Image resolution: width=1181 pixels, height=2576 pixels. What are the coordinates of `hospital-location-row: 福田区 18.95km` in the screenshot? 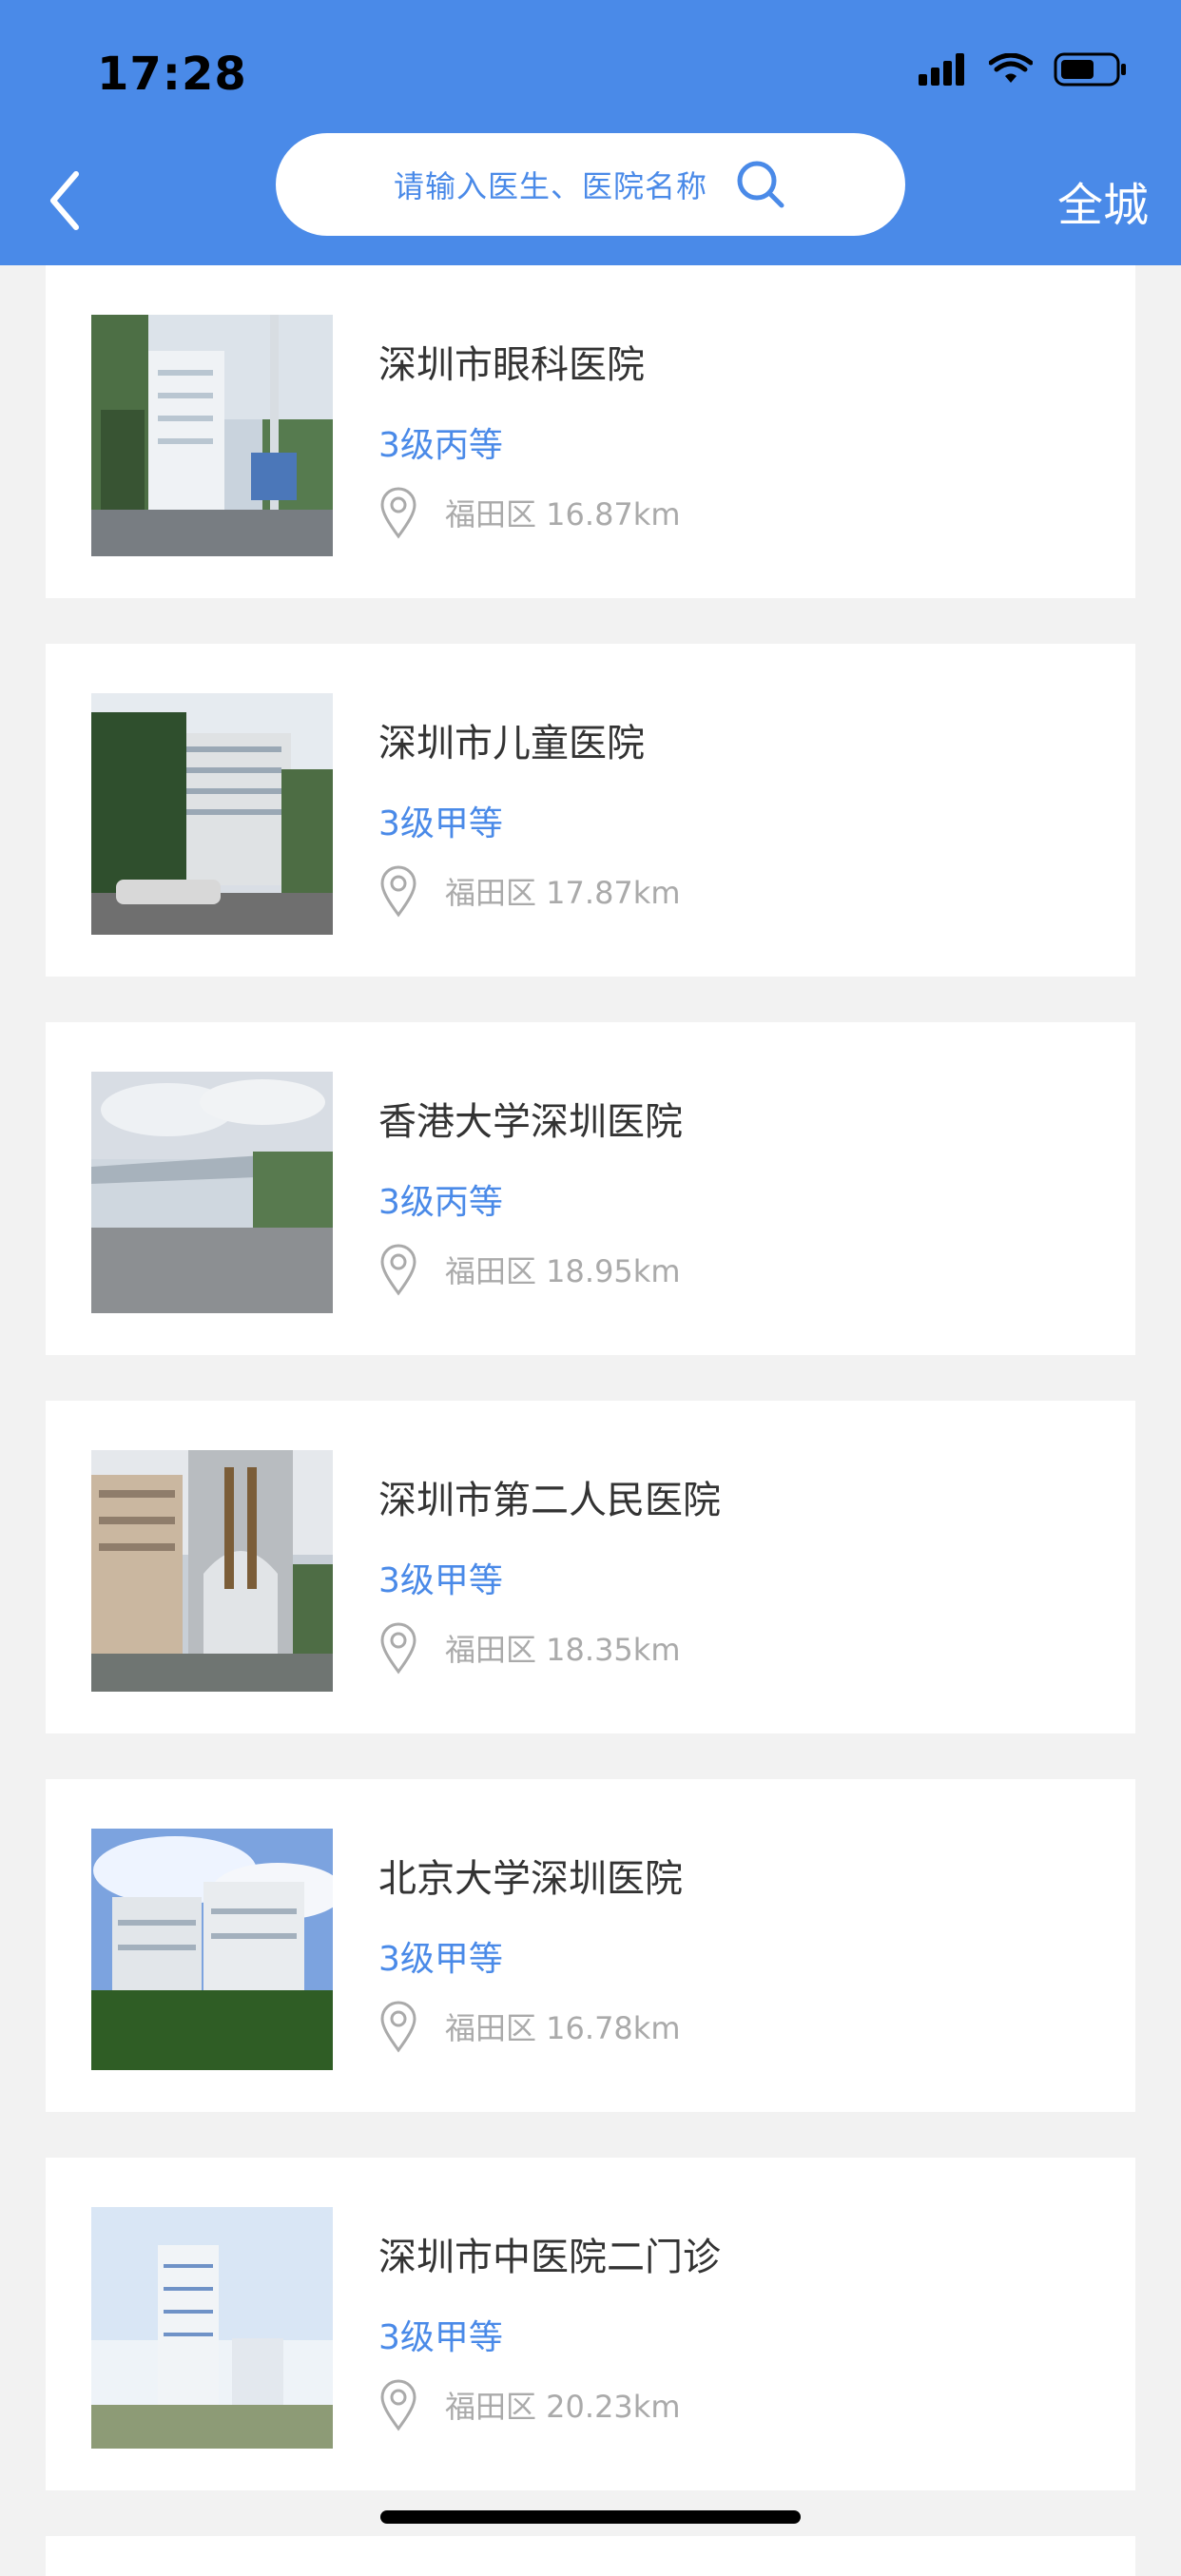 It's located at (529, 1269).